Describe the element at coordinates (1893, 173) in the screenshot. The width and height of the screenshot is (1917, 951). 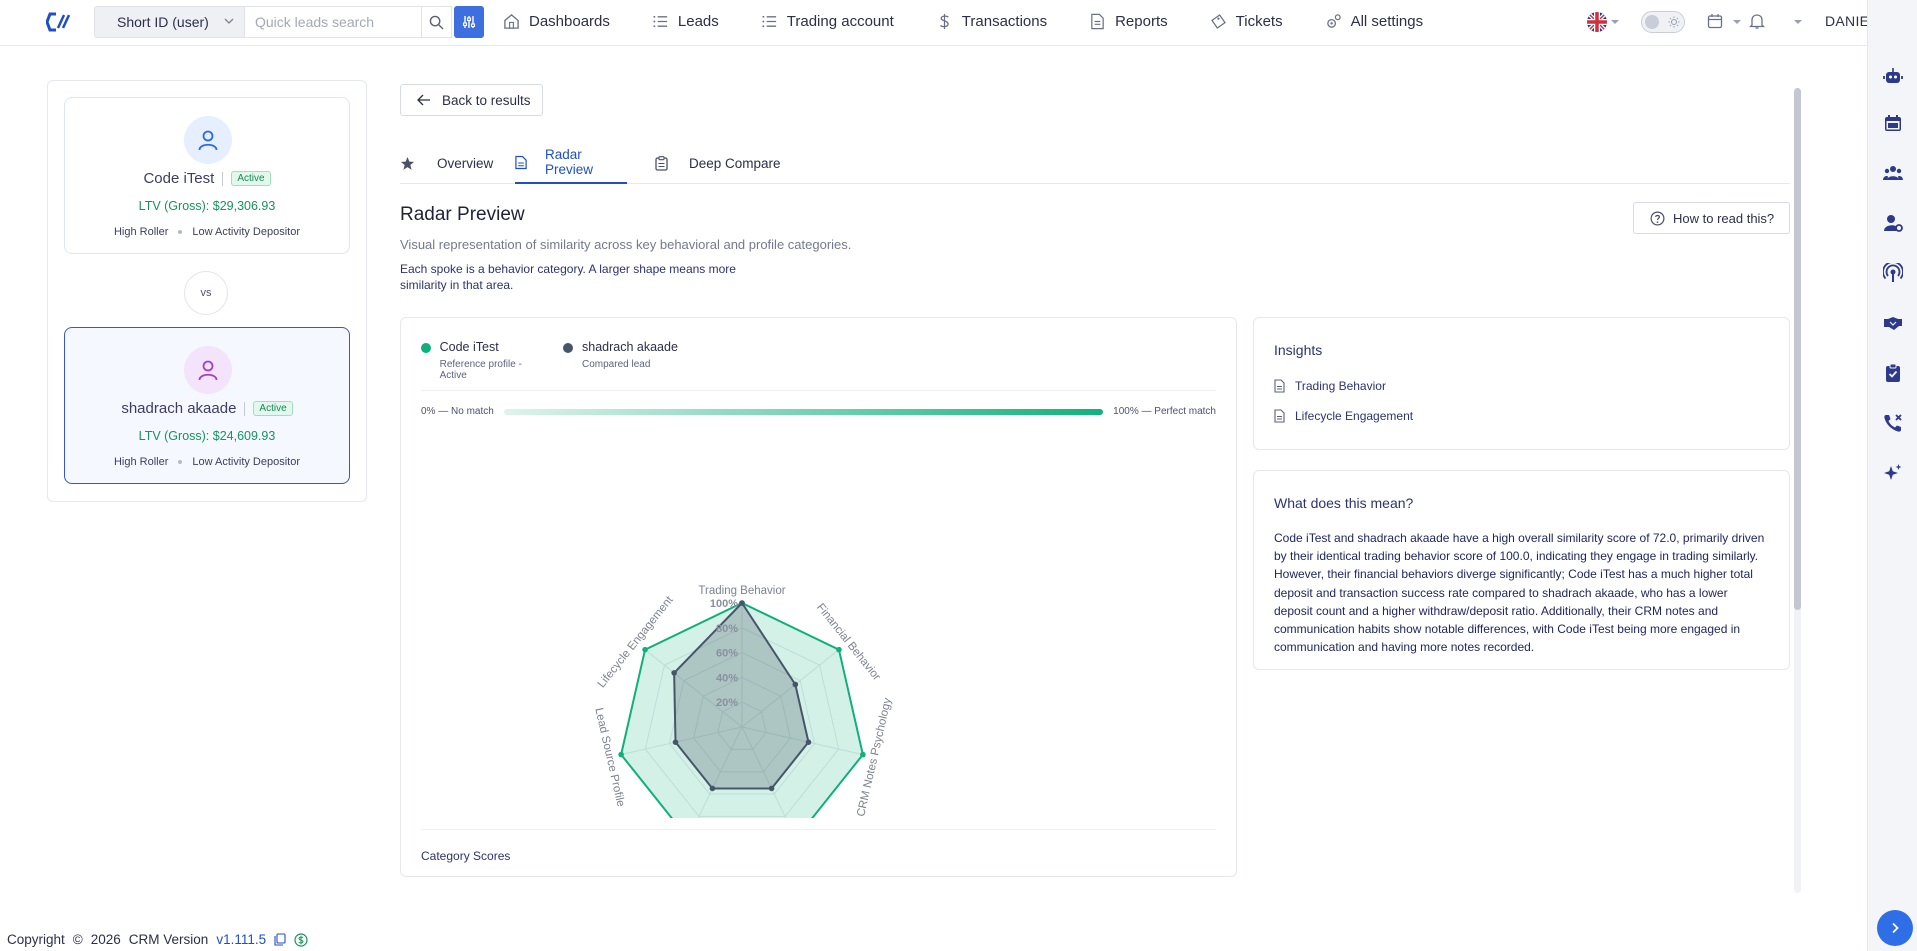
I see `users-icon` at that location.